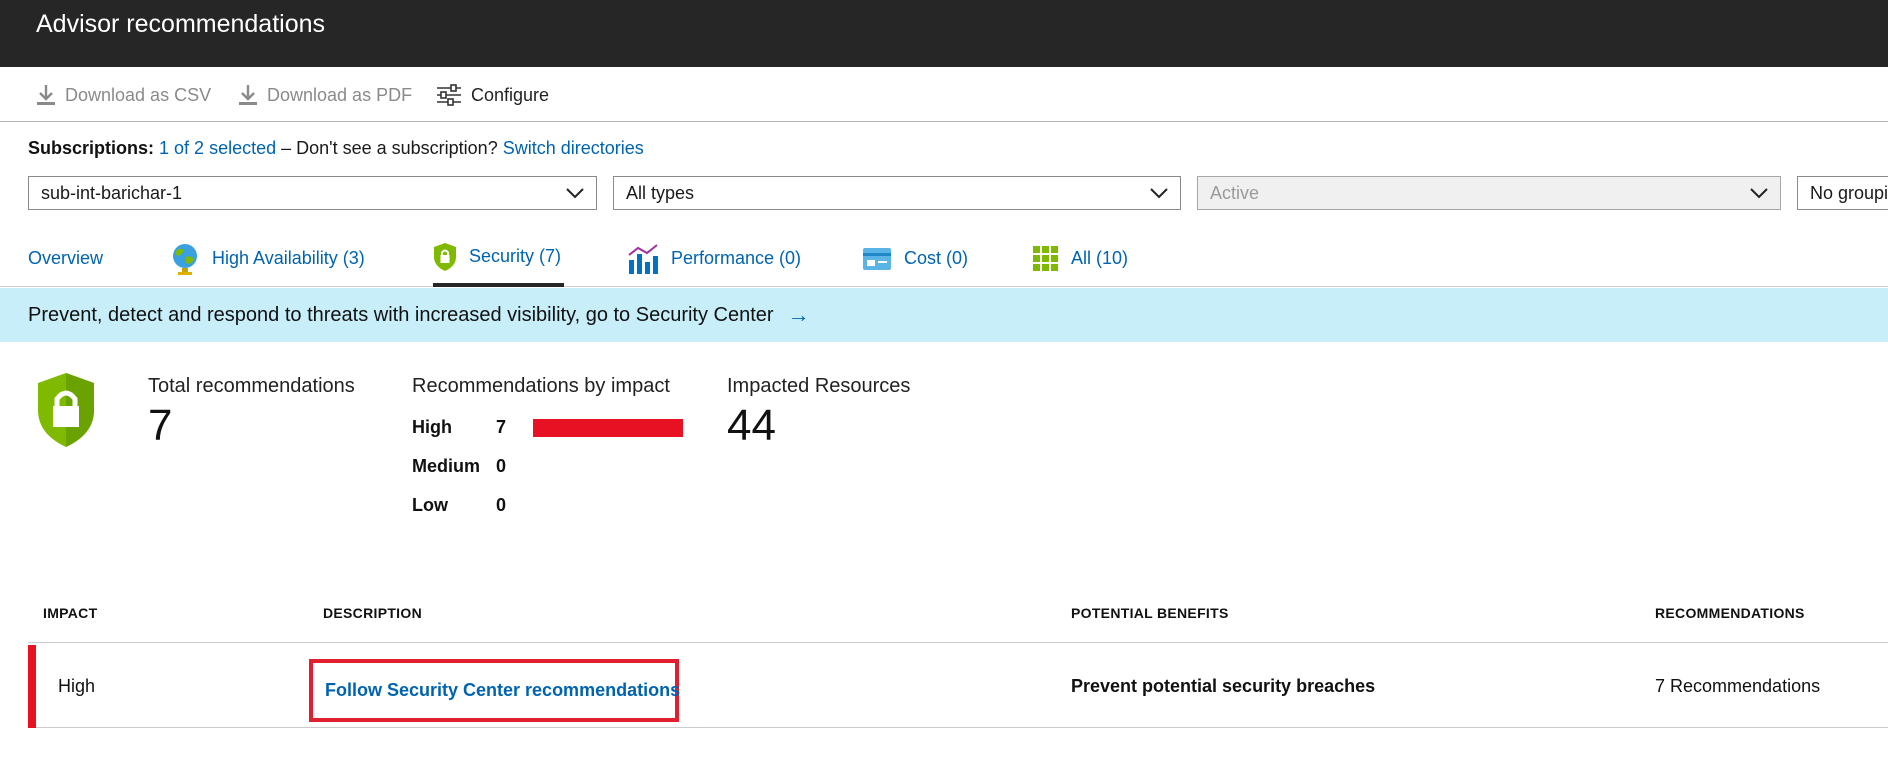 This screenshot has height=769, width=1888. Describe the element at coordinates (1045, 258) in the screenshot. I see `grid-icon` at that location.